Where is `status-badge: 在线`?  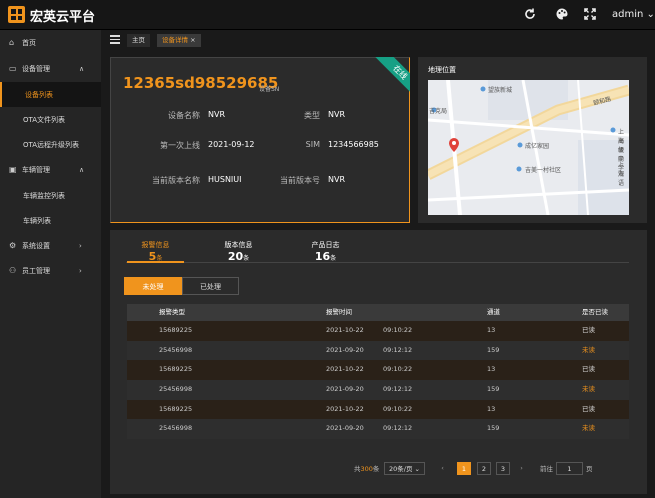
status-badge: 在线 is located at coordinates (388, 79).